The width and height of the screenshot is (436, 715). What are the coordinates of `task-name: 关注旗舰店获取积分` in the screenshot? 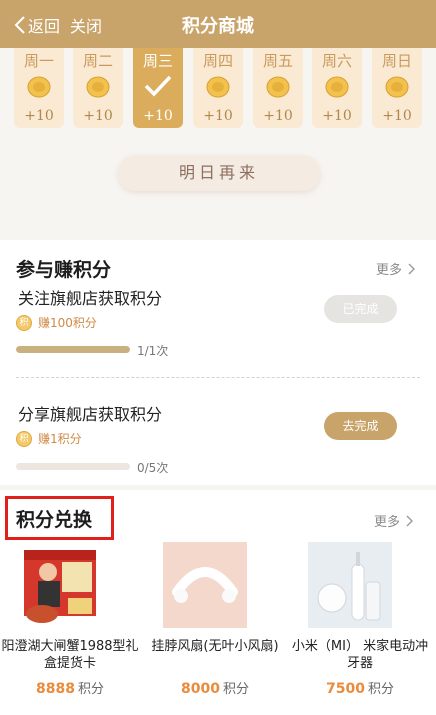 It's located at (90, 298).